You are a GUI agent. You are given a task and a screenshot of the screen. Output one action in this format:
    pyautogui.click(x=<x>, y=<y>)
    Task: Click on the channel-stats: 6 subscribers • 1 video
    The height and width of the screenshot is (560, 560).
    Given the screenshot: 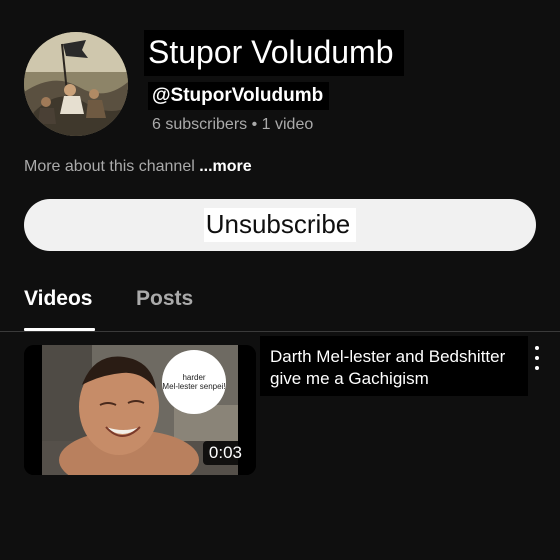 What is the action you would take?
    pyautogui.click(x=233, y=124)
    